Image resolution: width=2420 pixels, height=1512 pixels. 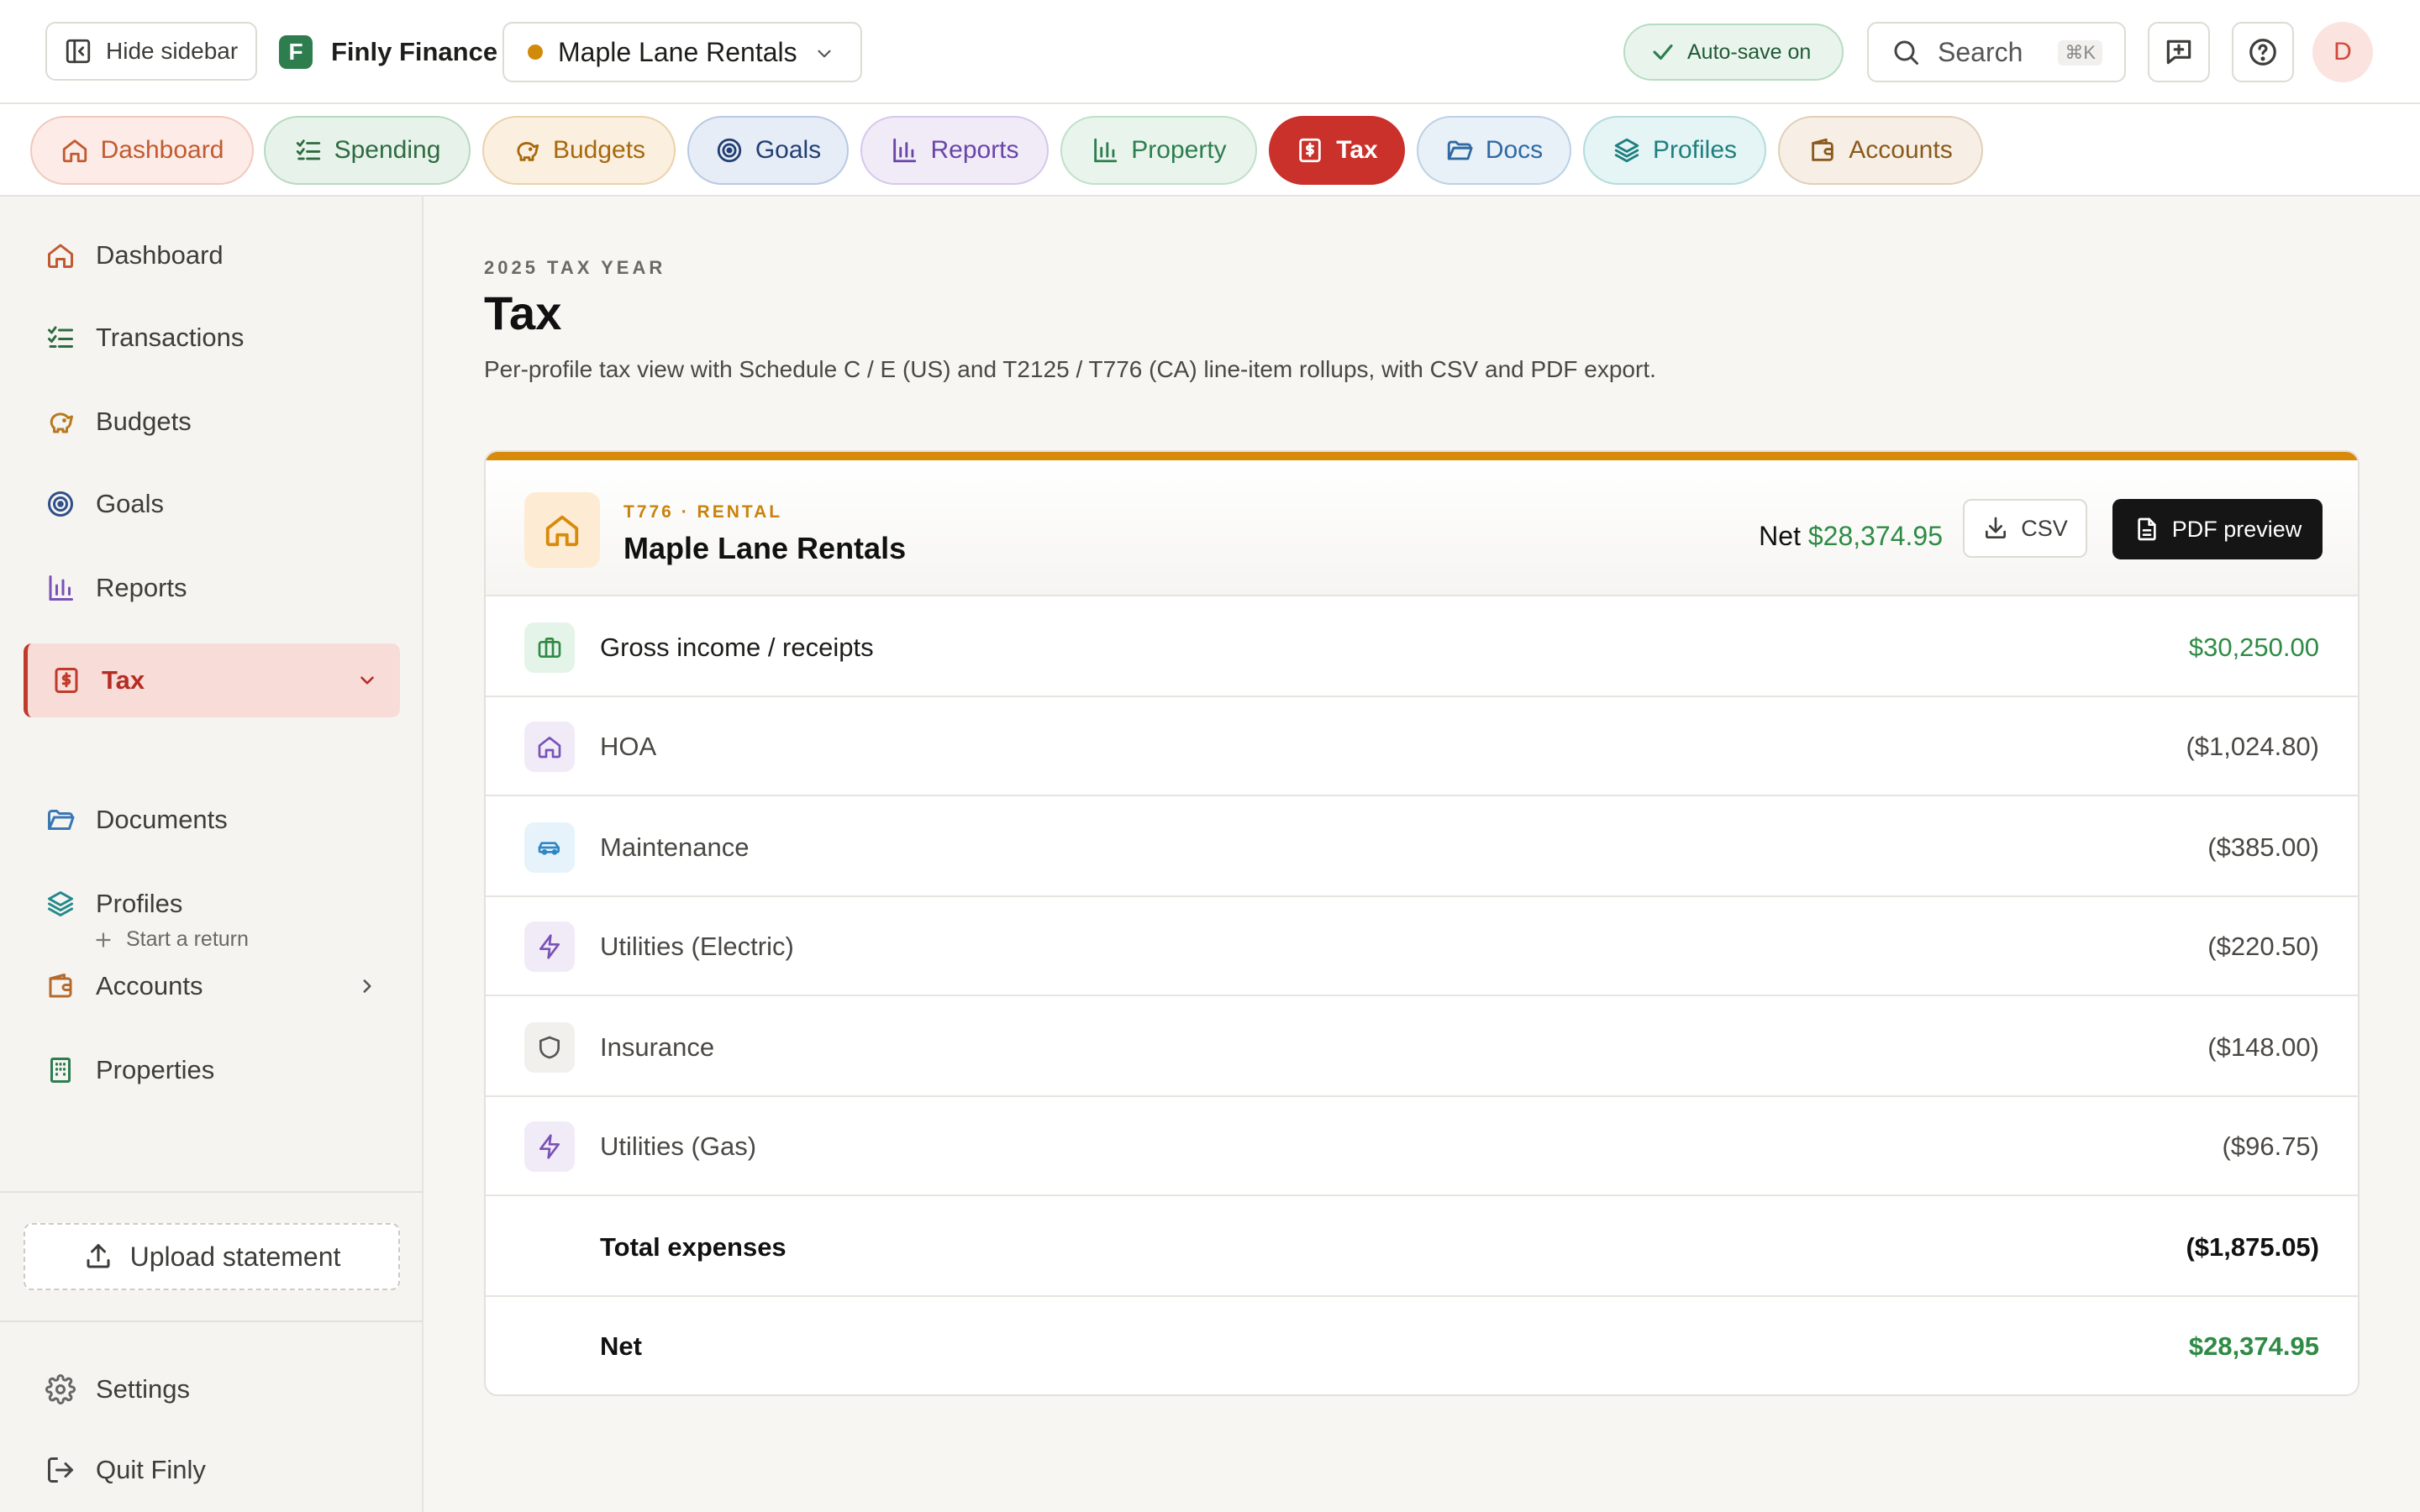 I want to click on bolt-icon, so click(x=549, y=946).